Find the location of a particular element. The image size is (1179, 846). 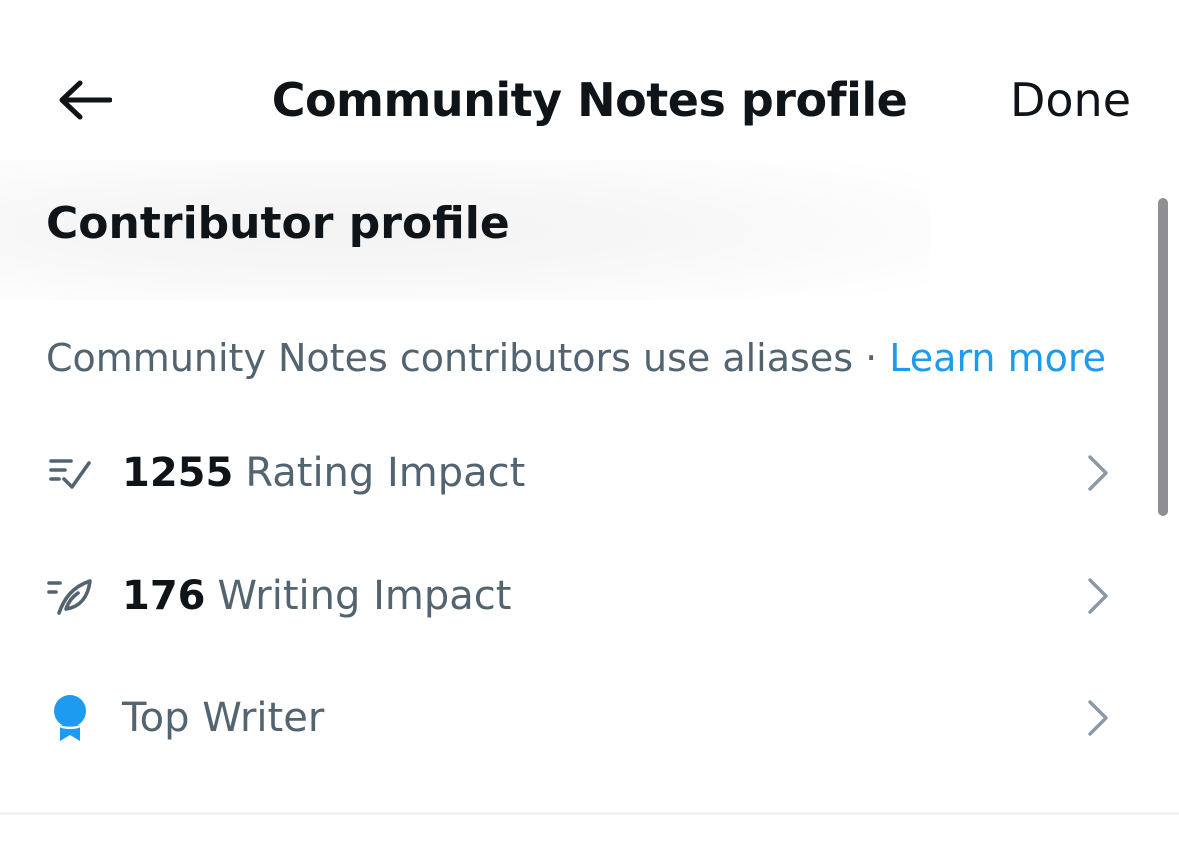

writing-impact-value: 176 is located at coordinates (164, 596).